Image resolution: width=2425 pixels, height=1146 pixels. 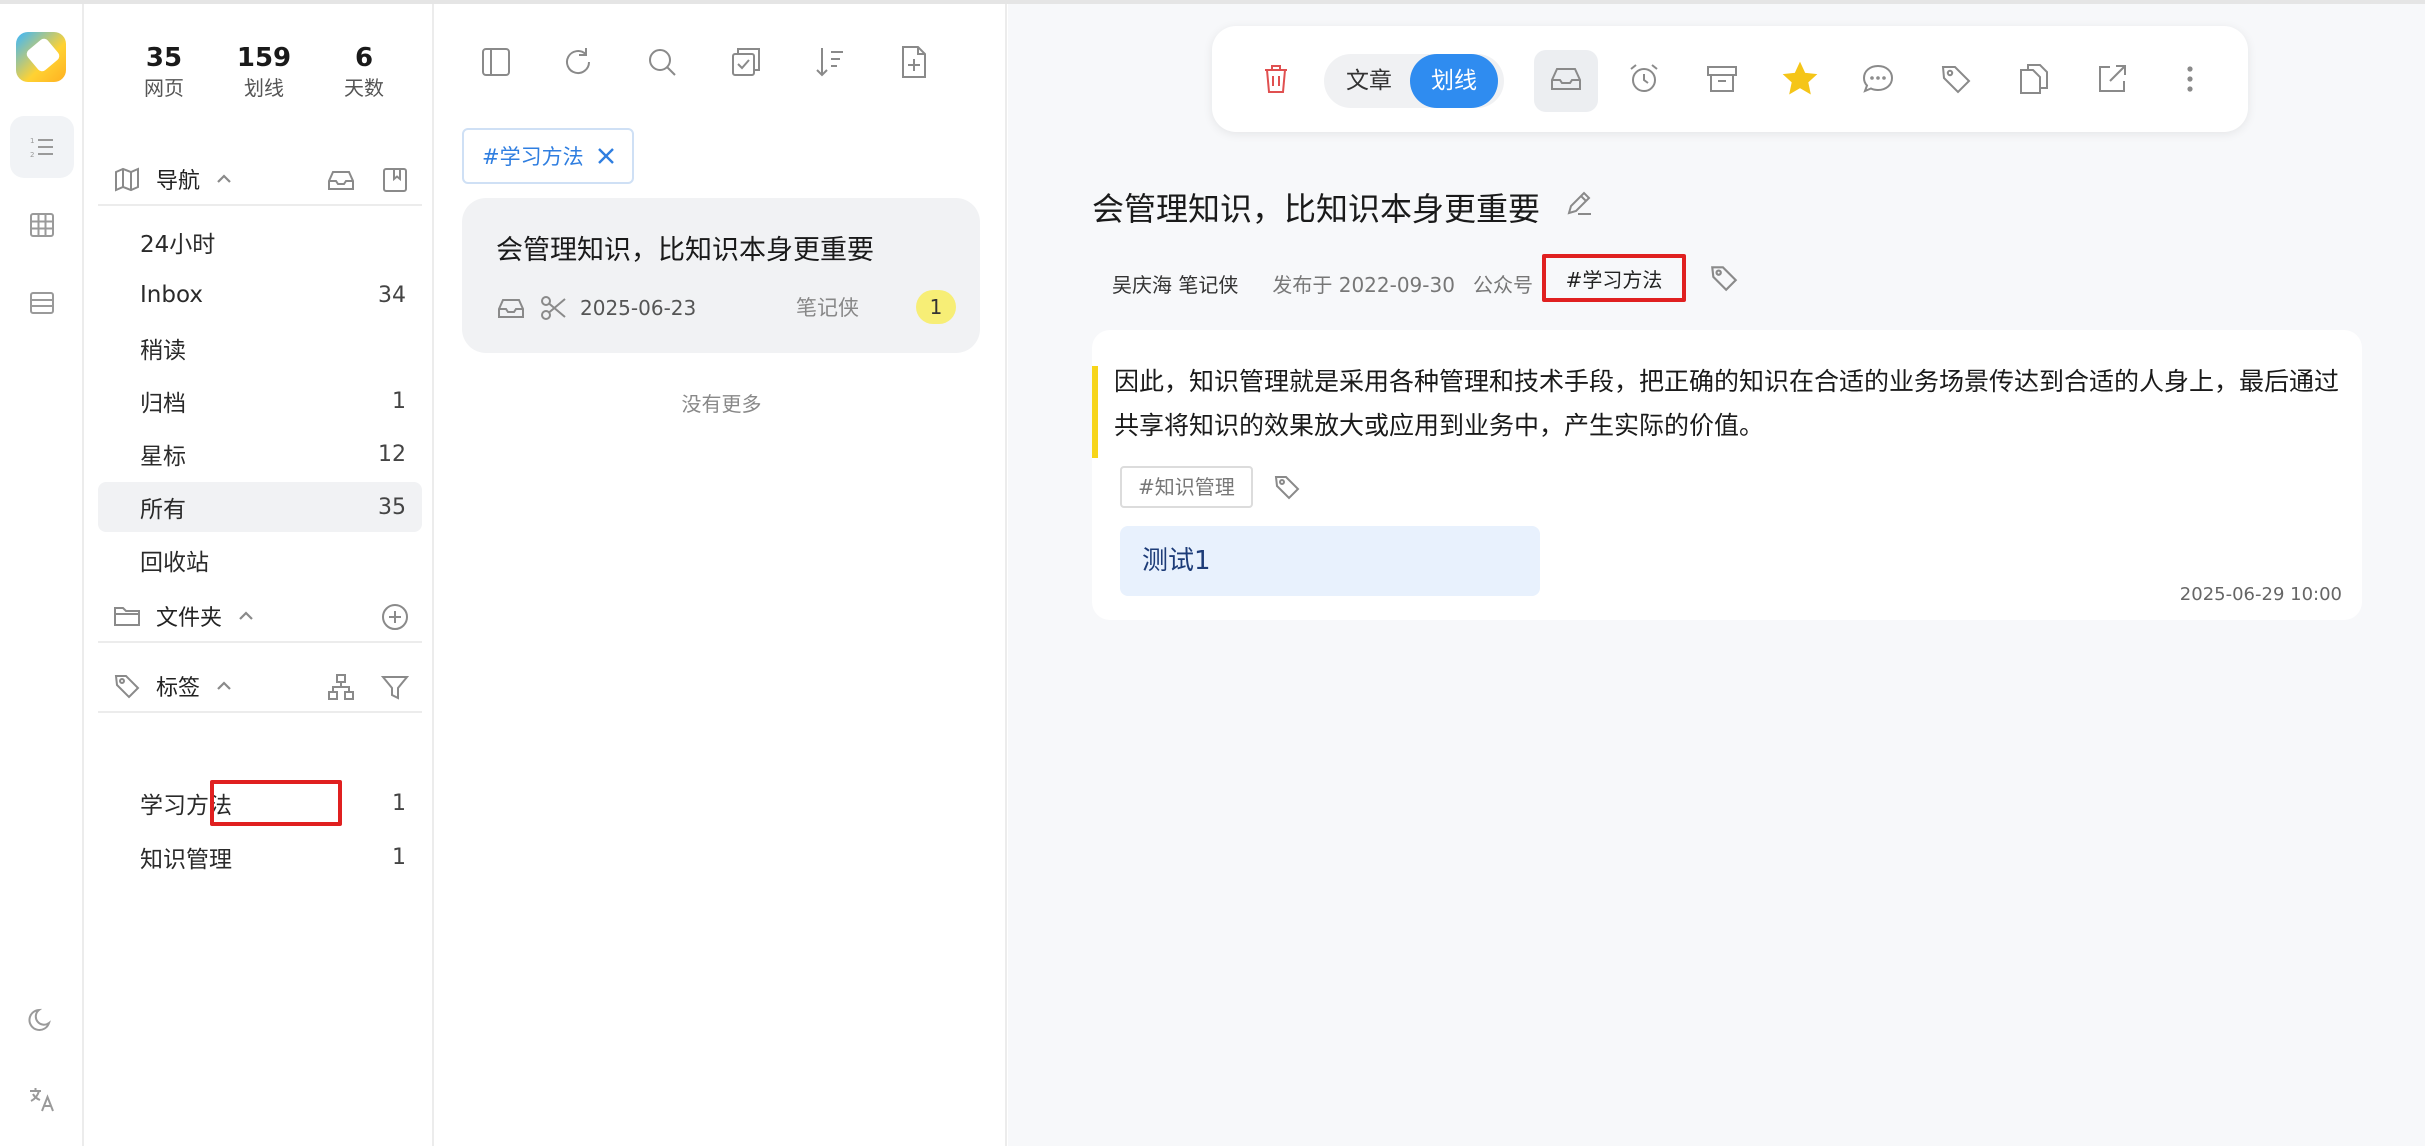 What do you see at coordinates (260, 857) in the screenshot?
I see `tag-item-knowledge-management: 知识管理 1` at bounding box center [260, 857].